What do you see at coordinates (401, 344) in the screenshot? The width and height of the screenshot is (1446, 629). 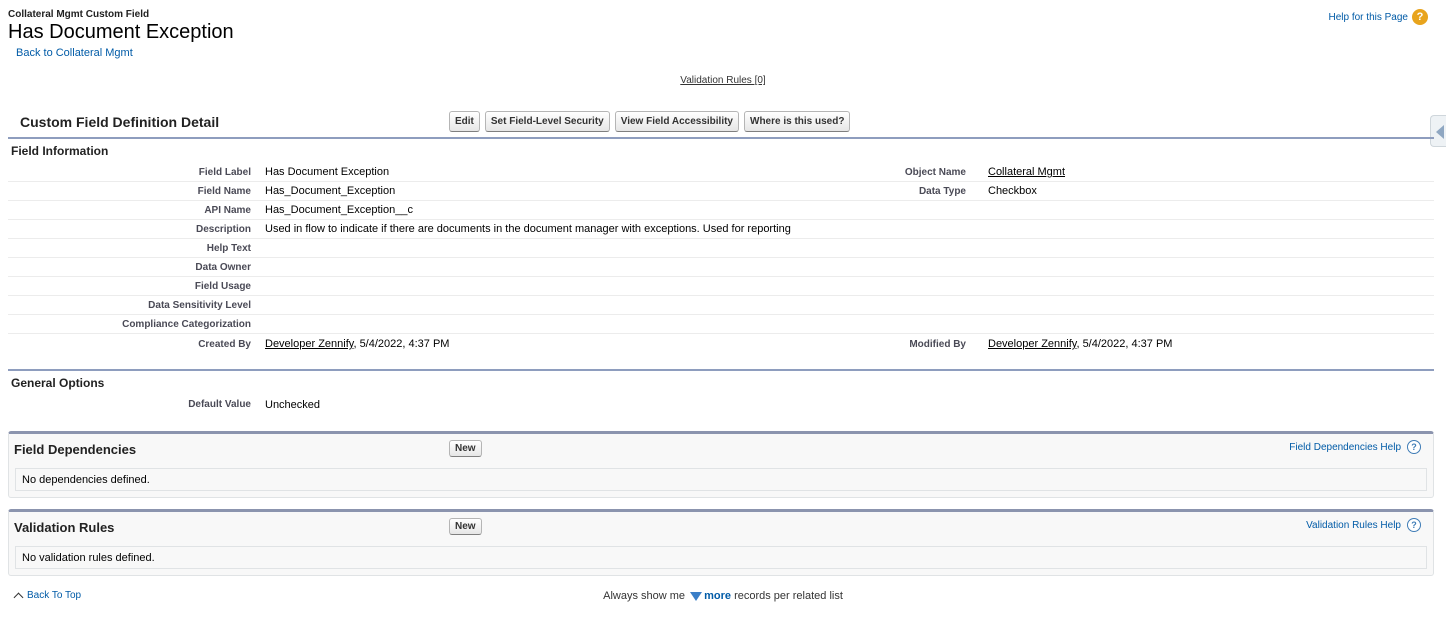 I see `created-by-date: , 5/4/2022, 4:37 PM` at bounding box center [401, 344].